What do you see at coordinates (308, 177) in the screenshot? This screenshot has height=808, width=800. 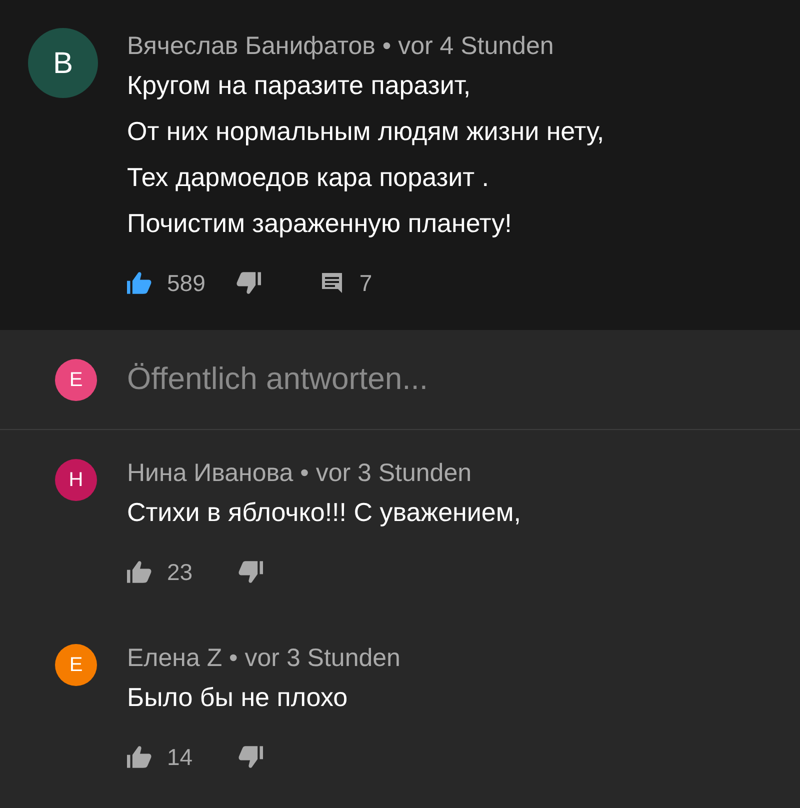 I see `comment-line: Тех дармоедов кара поразит .` at bounding box center [308, 177].